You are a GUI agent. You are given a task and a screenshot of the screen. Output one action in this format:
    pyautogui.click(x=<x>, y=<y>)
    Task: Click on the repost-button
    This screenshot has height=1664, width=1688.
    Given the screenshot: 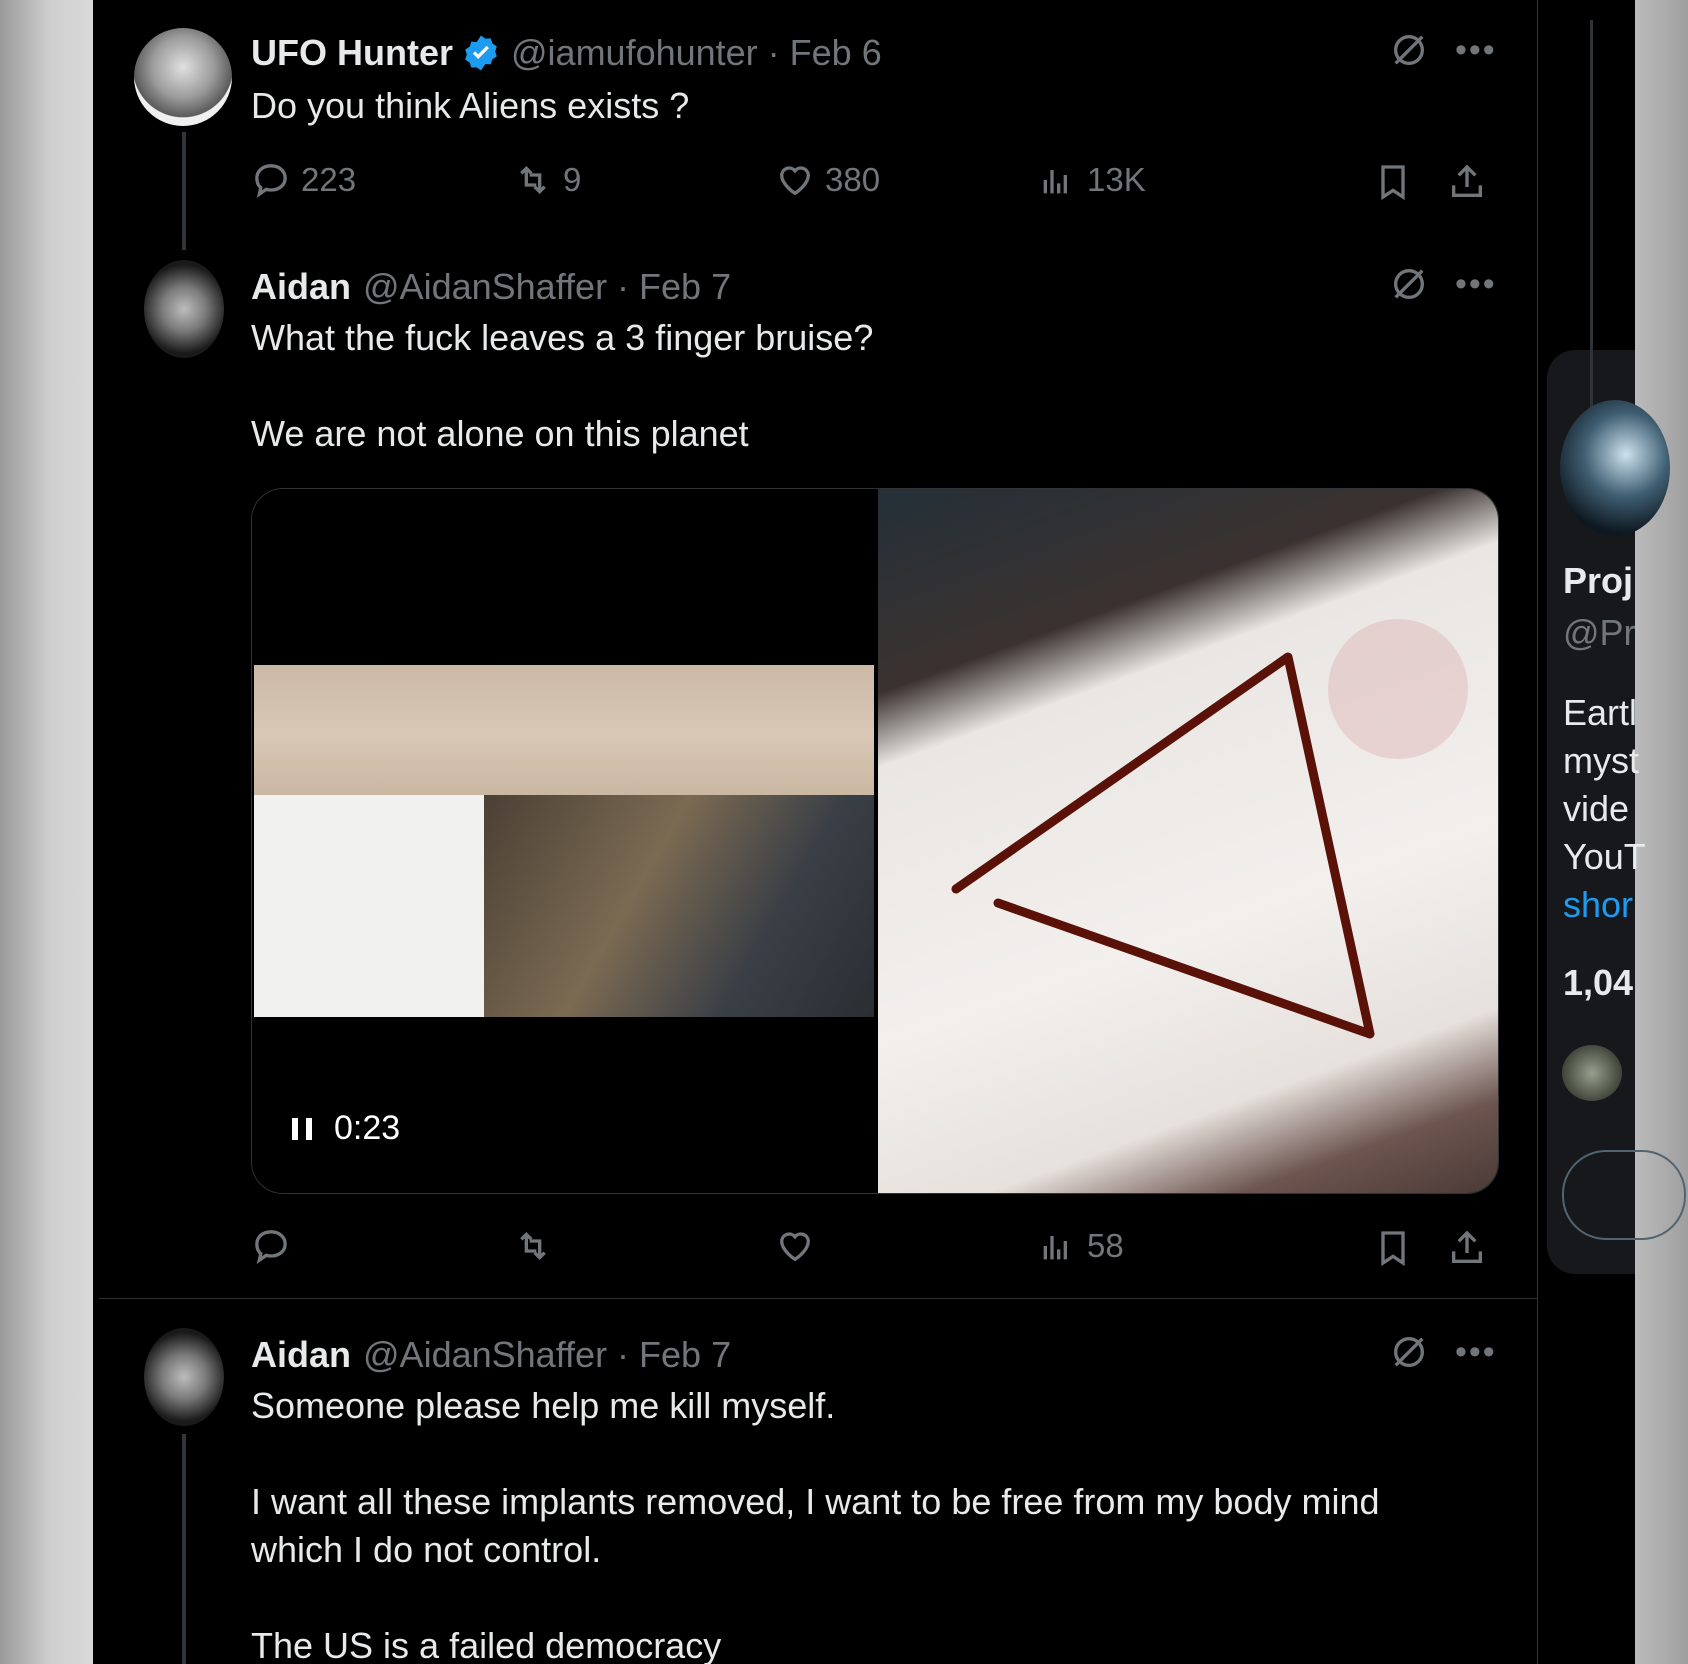 What is the action you would take?
    pyautogui.click(x=538, y=1246)
    